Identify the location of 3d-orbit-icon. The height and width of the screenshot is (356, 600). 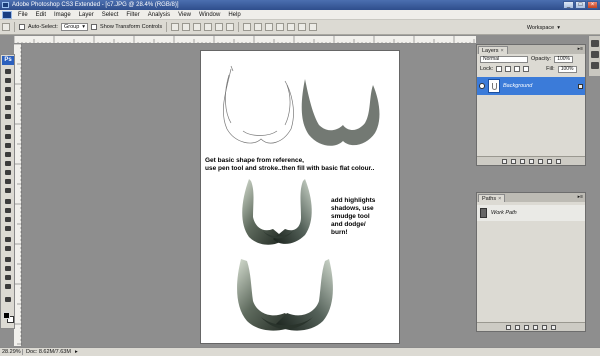
(8, 248).